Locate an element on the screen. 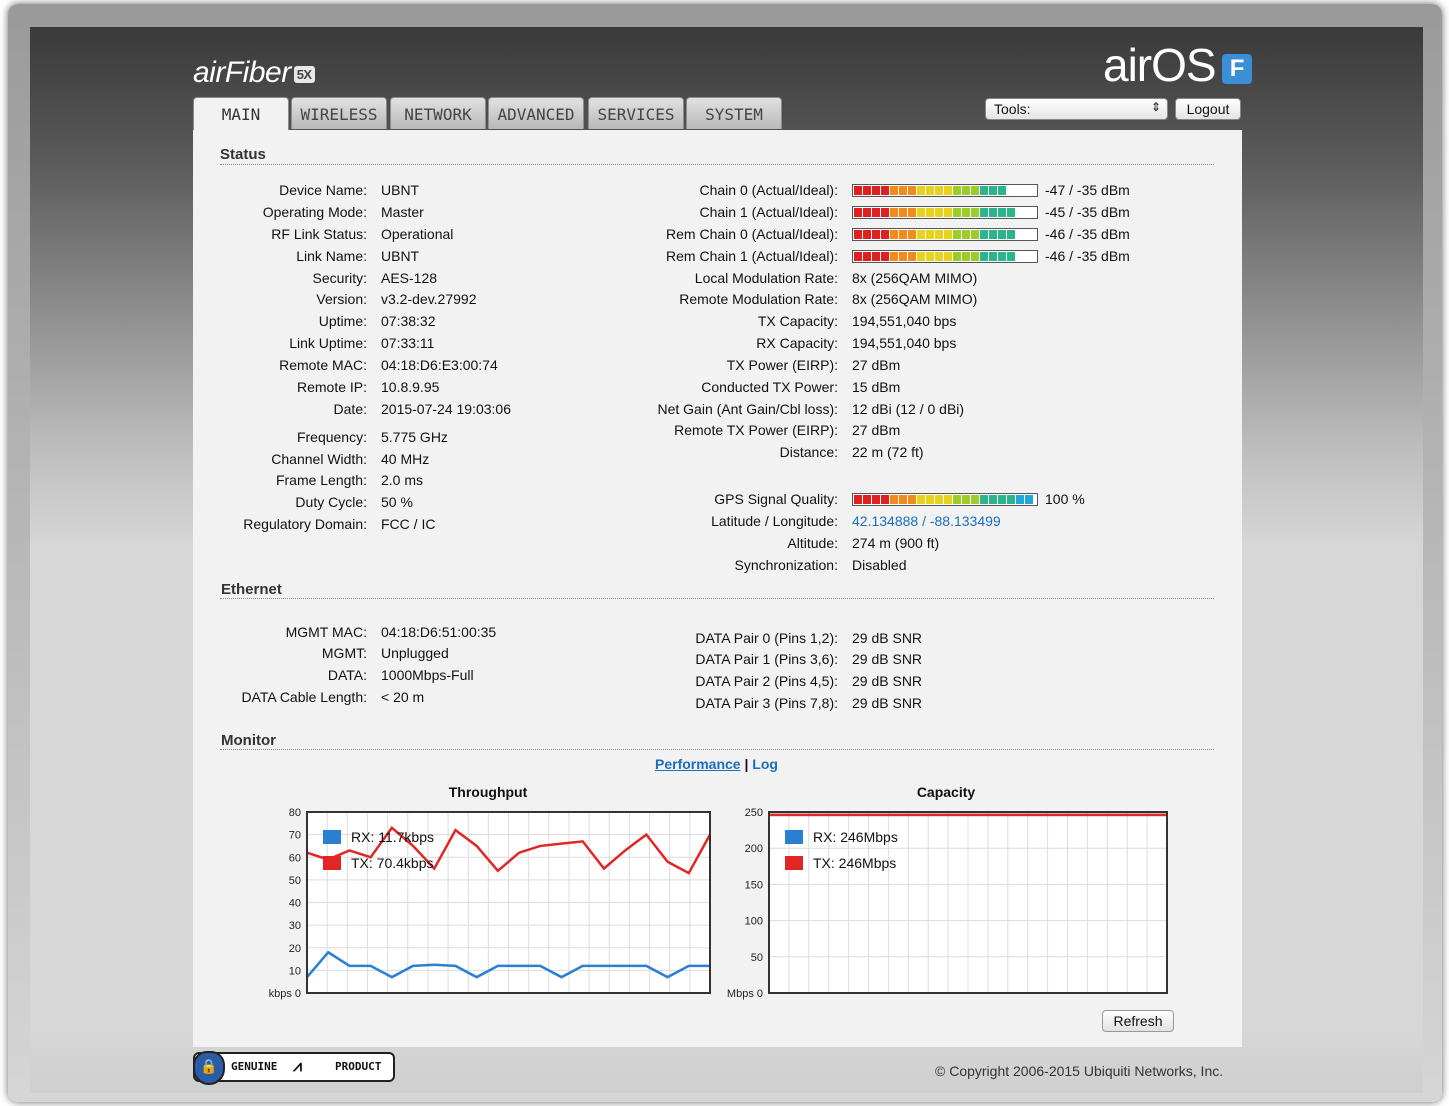  data-pair-2-pins-4-5-label: DATA Pair 2 (Pins 4,5): is located at coordinates (766, 681).